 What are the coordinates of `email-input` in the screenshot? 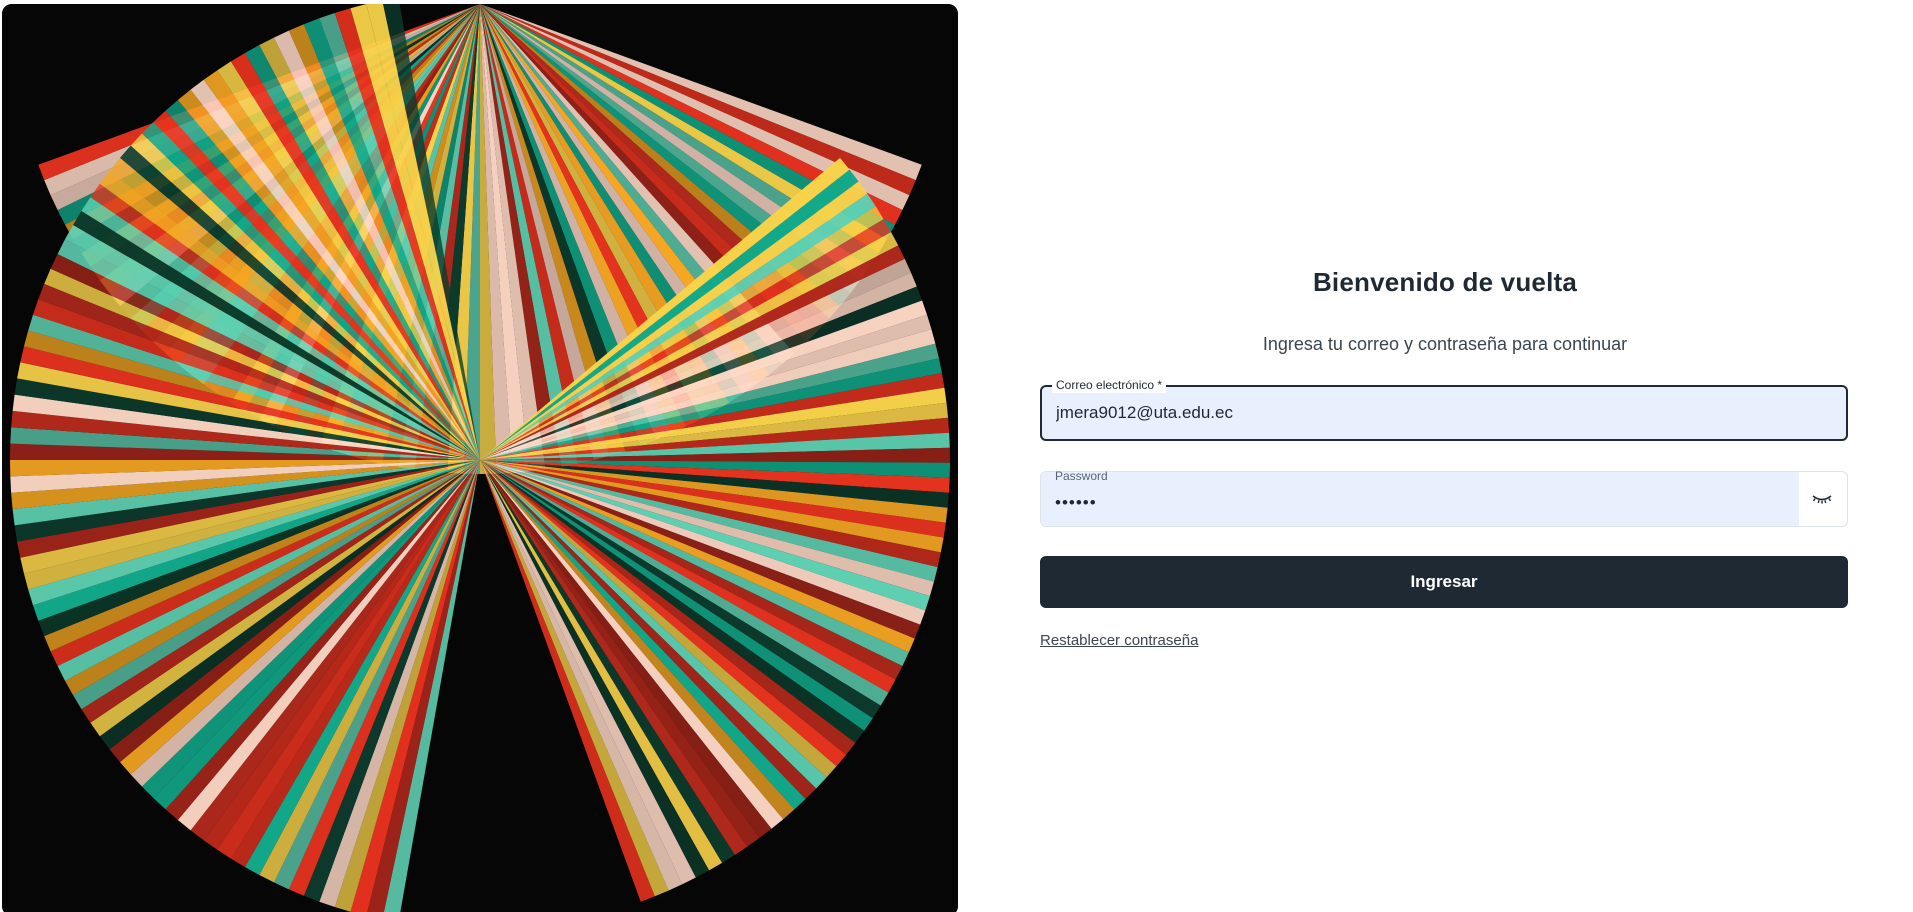 It's located at (1444, 413).